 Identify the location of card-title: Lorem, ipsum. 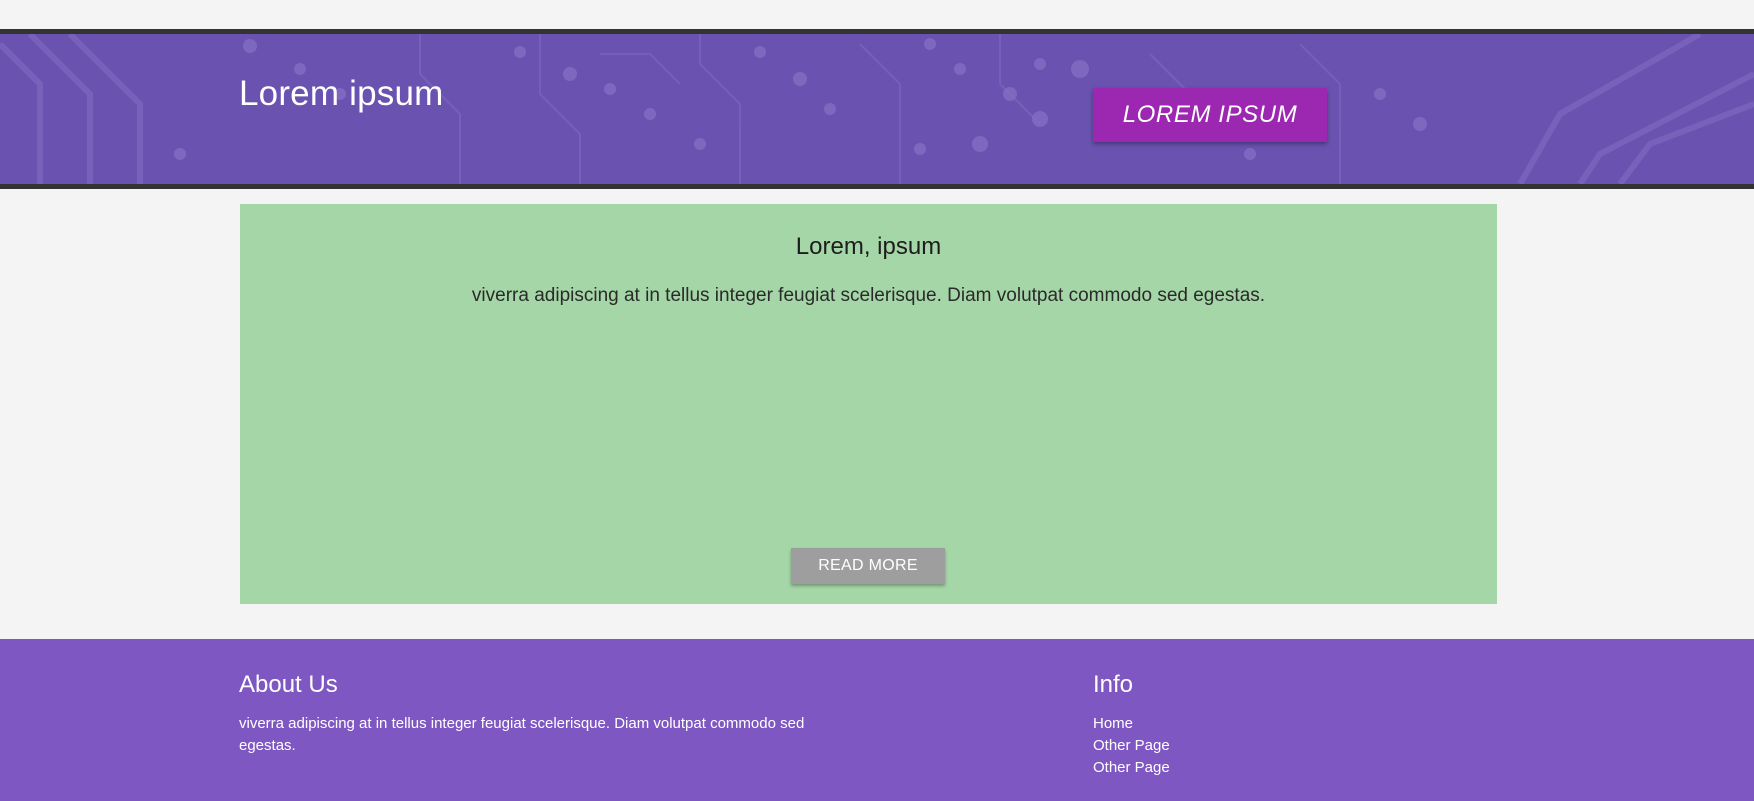
(868, 246).